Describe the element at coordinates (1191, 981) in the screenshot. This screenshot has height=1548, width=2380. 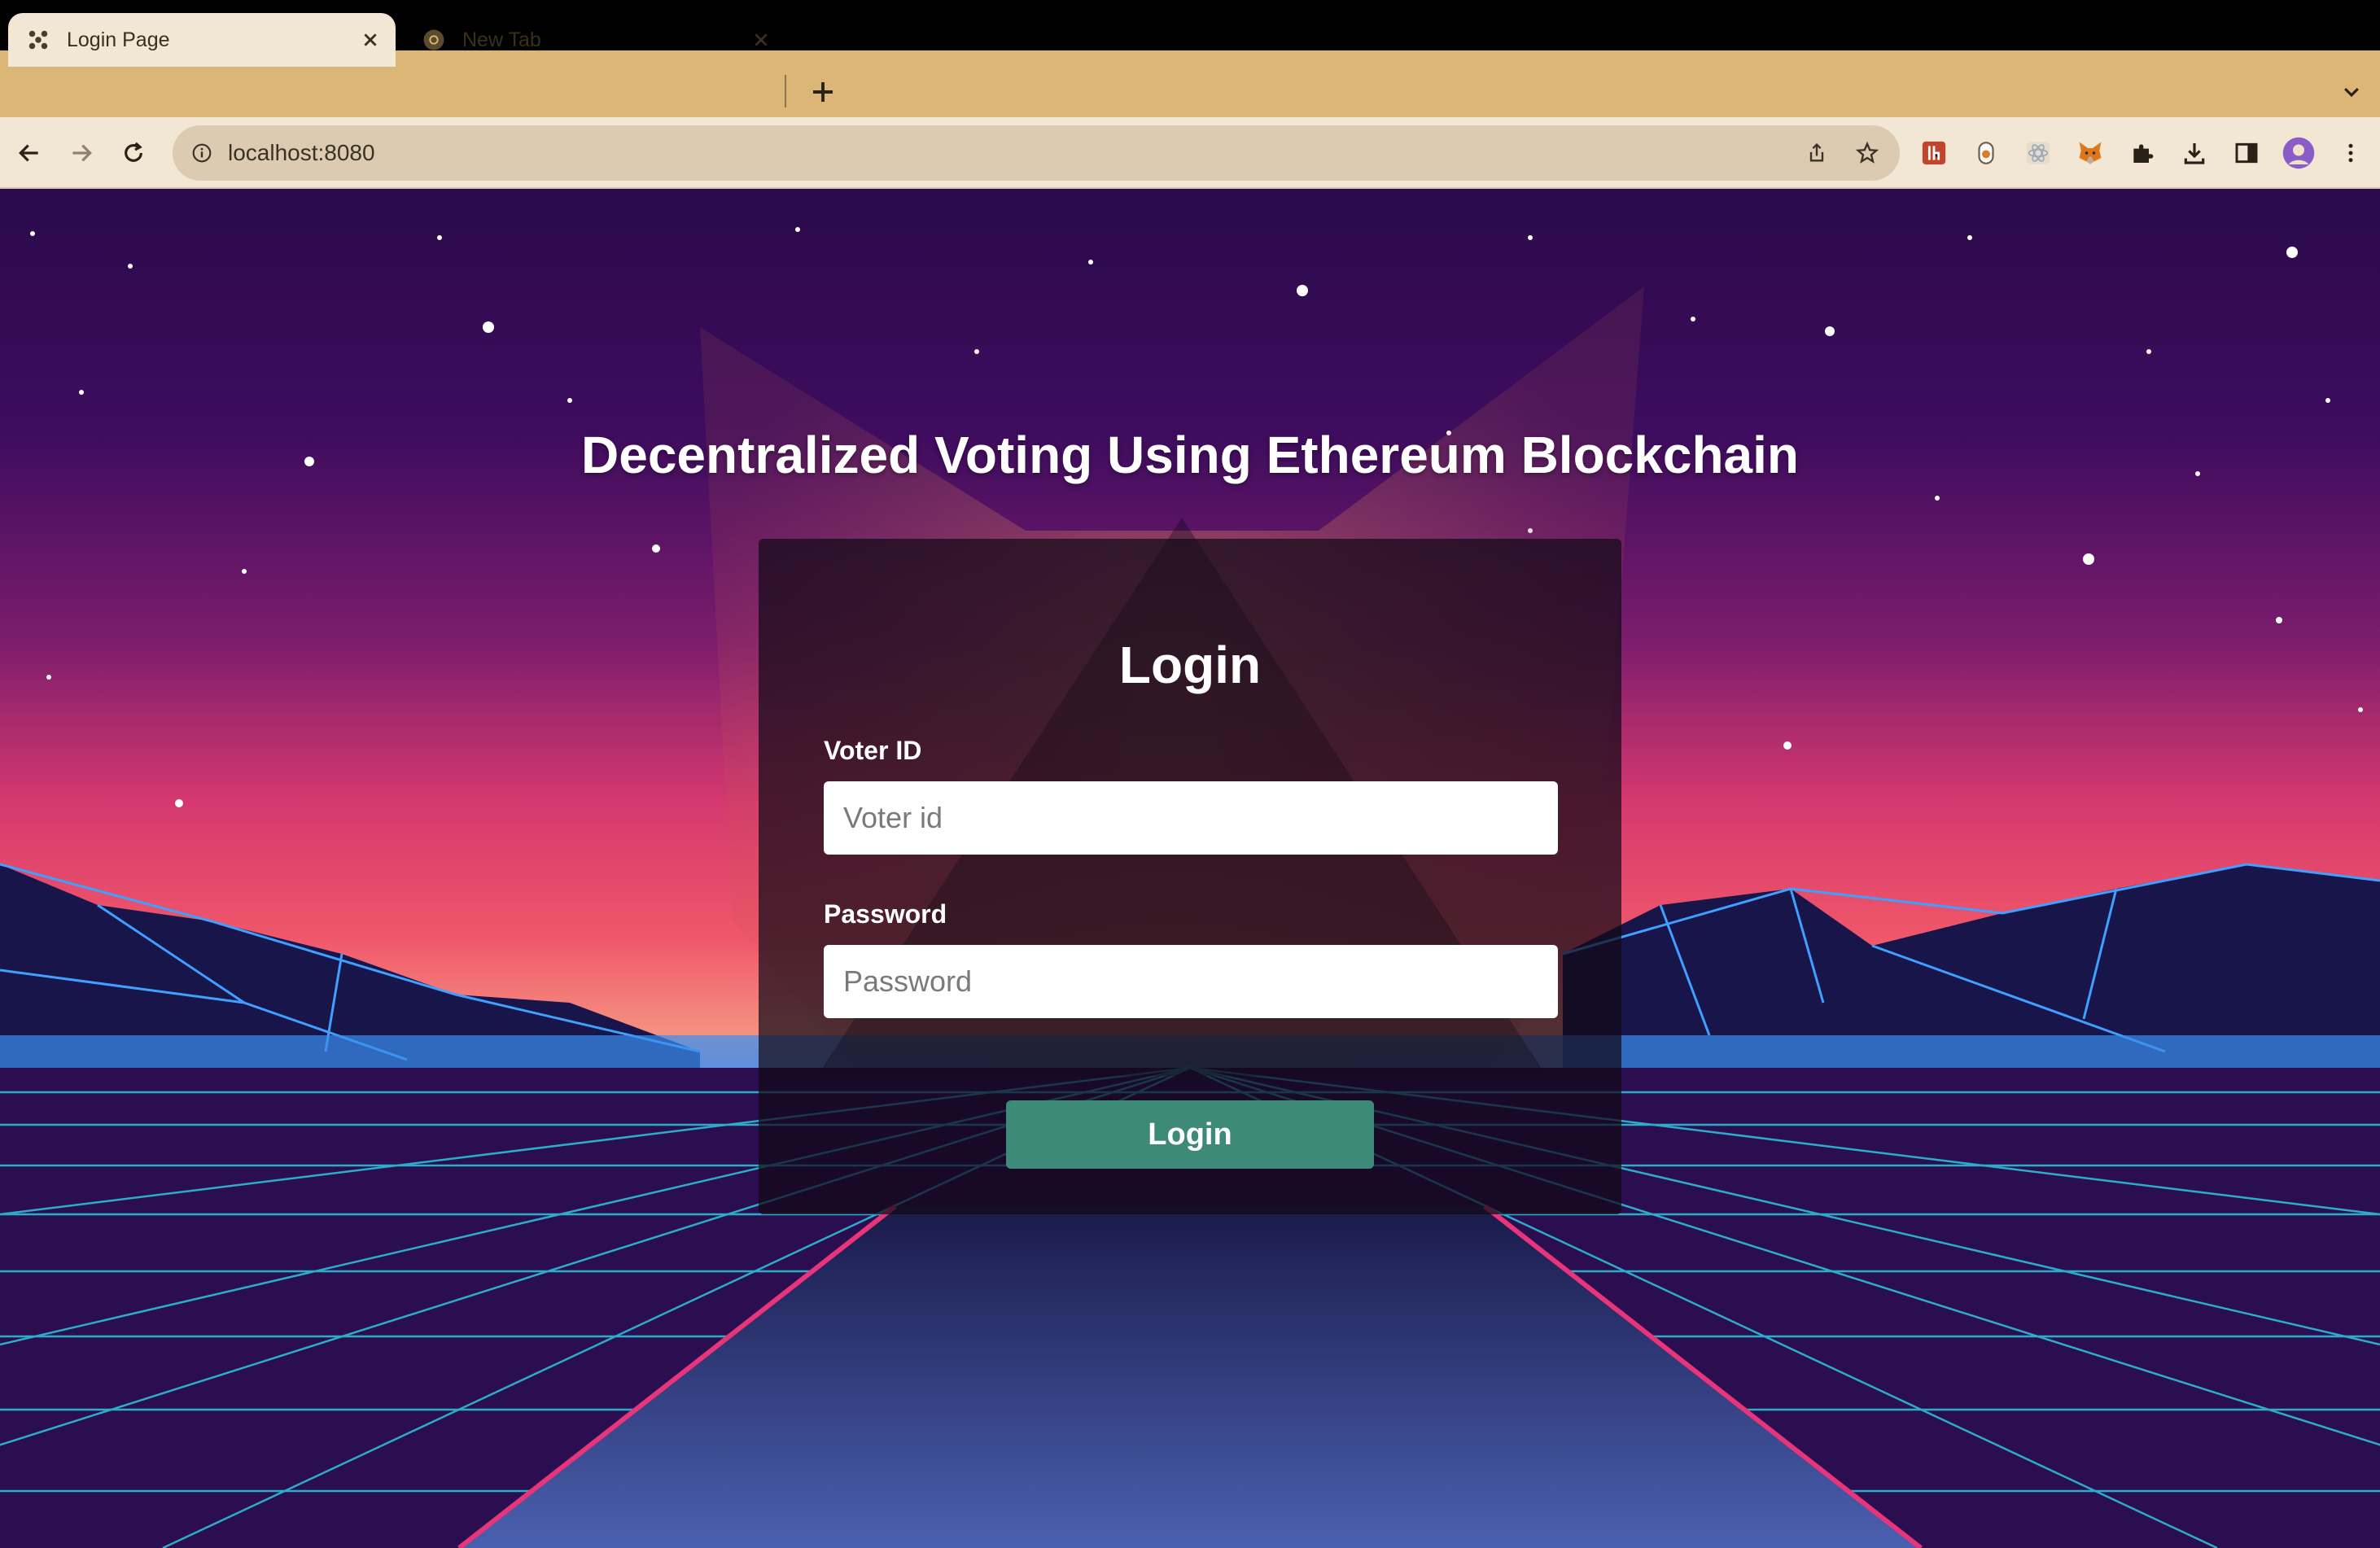
I see `password-input` at that location.